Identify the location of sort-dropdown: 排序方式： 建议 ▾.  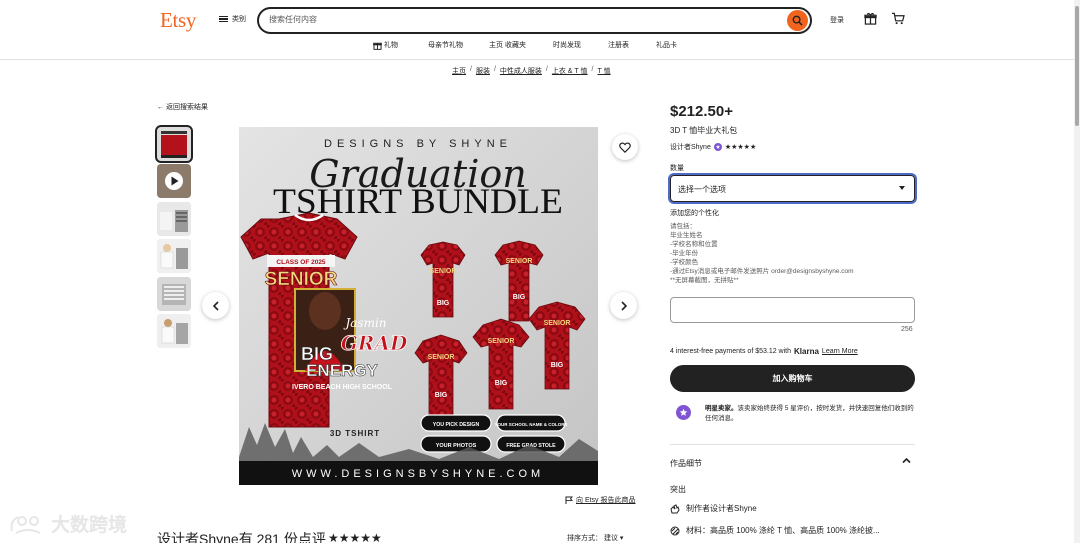
(595, 538).